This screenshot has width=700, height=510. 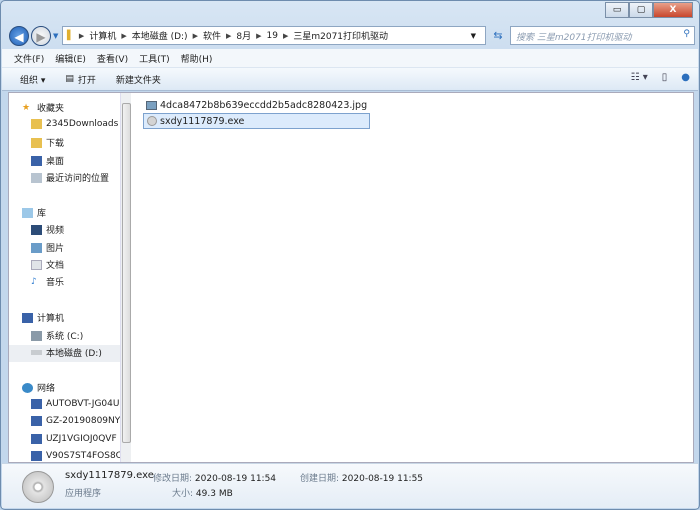 I want to click on minimize-button: ▭, so click(x=617, y=10).